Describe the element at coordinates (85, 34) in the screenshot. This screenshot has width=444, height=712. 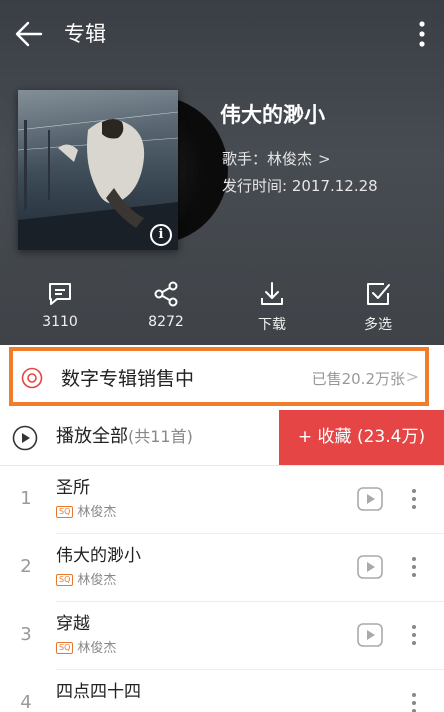
I see `page-title: 专辑` at that location.